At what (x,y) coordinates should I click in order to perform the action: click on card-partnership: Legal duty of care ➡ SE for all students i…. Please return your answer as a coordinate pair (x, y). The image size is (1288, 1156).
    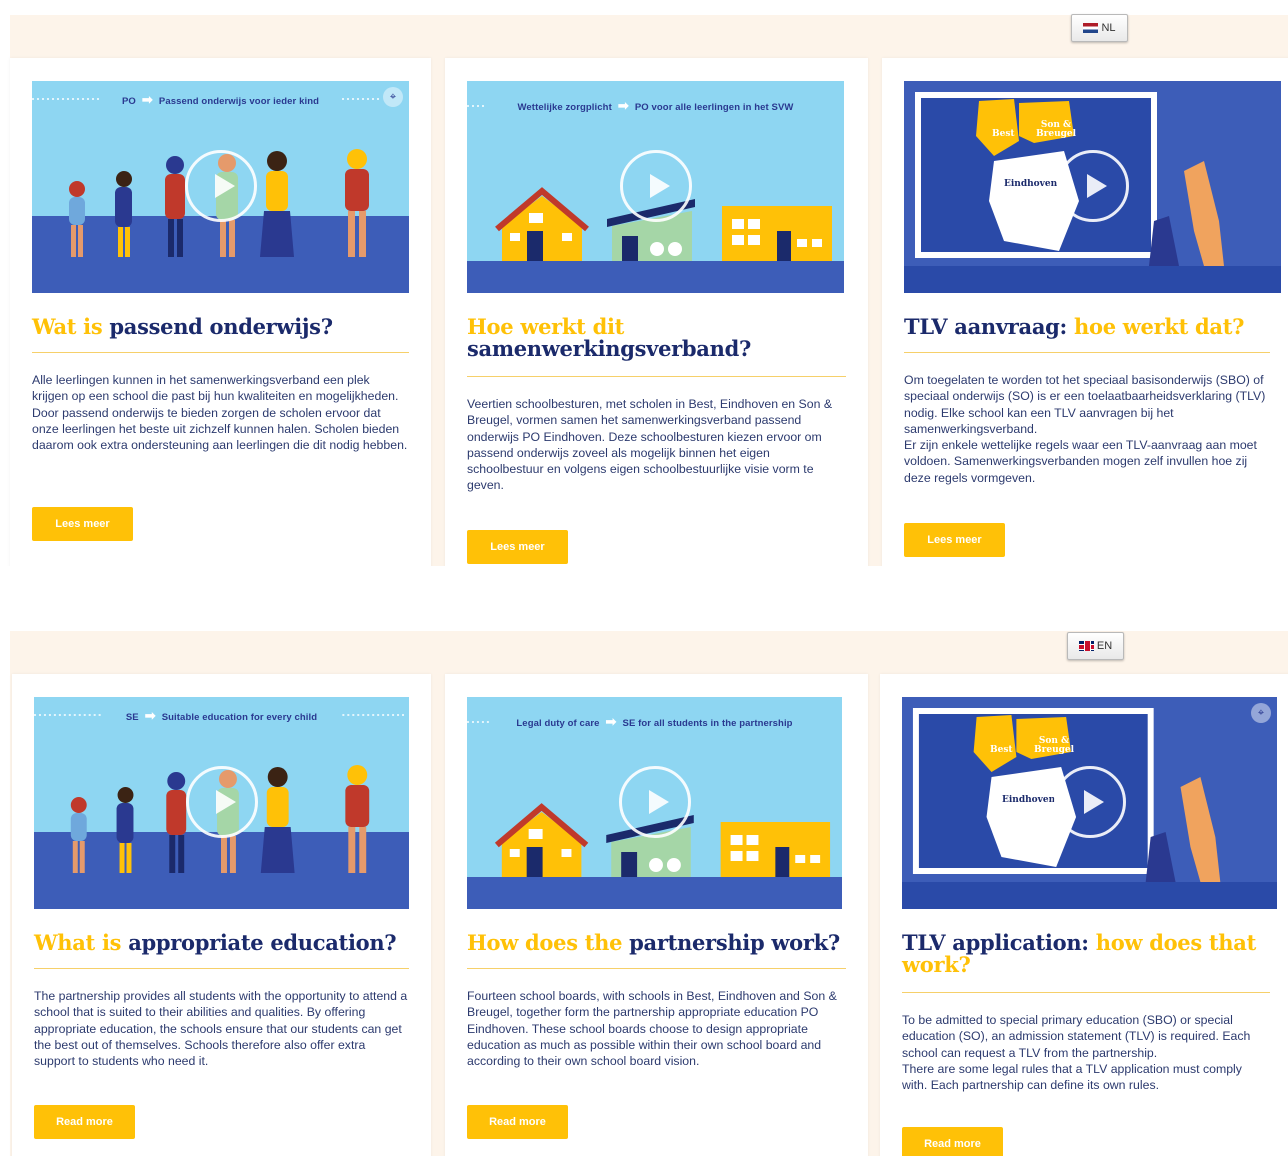
    Looking at the image, I should click on (656, 915).